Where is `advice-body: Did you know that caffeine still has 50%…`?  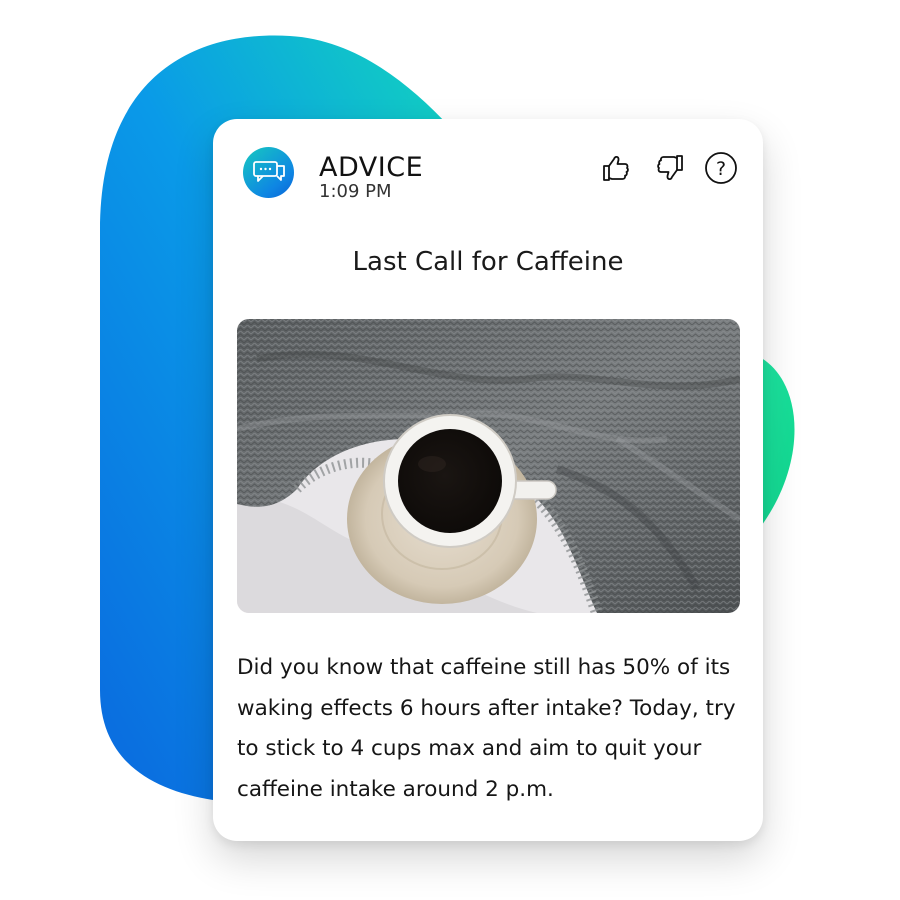 advice-body: Did you know that caffeine still has 50%… is located at coordinates (486, 728).